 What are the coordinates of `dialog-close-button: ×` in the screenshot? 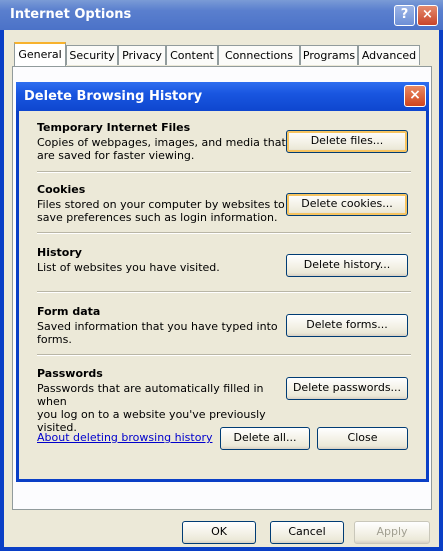 It's located at (415, 96).